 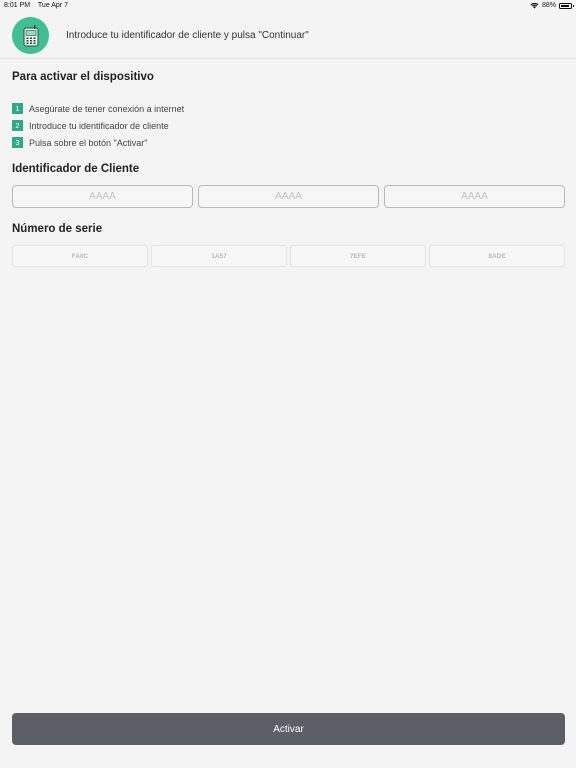 What do you see at coordinates (107, 108) in the screenshot?
I see `step-text: Asegúrate de tener conexión a internet` at bounding box center [107, 108].